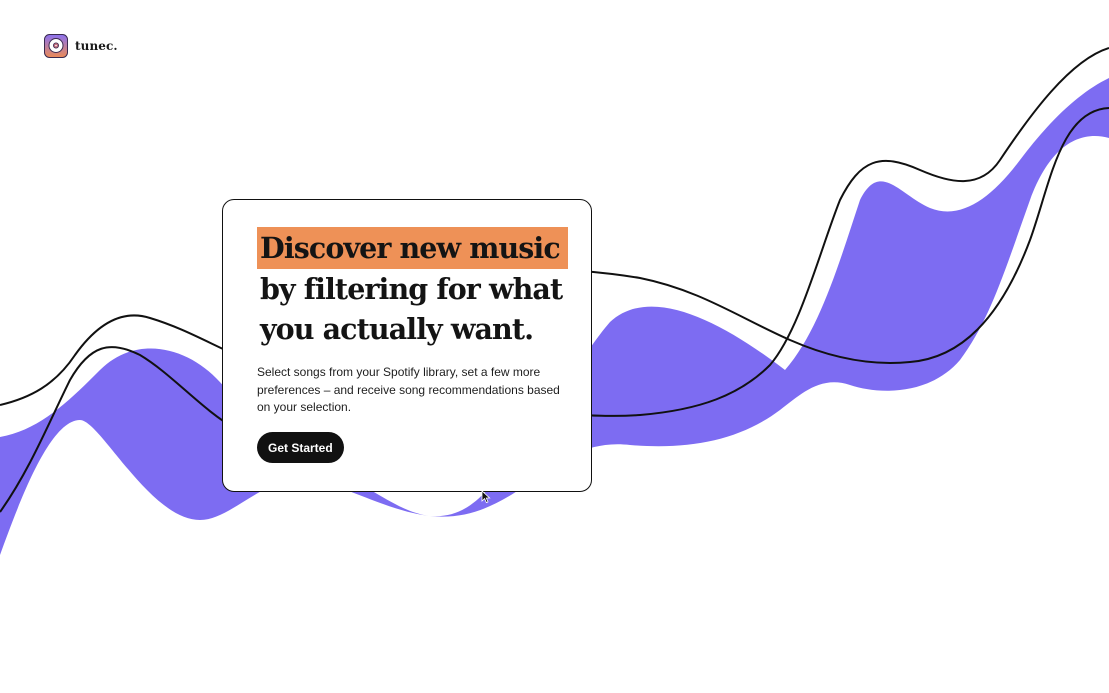 The image size is (1109, 693). I want to click on get-started-button: Get Started, so click(300, 447).